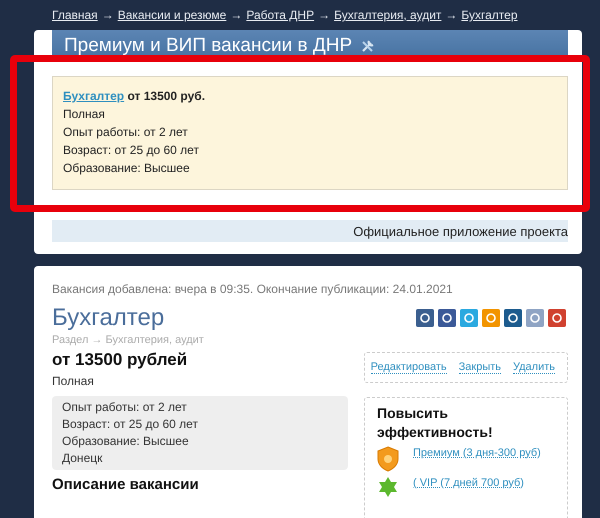 The width and height of the screenshot is (600, 518). Describe the element at coordinates (83, 458) in the screenshot. I see `vacancy-detail: Донецк` at that location.